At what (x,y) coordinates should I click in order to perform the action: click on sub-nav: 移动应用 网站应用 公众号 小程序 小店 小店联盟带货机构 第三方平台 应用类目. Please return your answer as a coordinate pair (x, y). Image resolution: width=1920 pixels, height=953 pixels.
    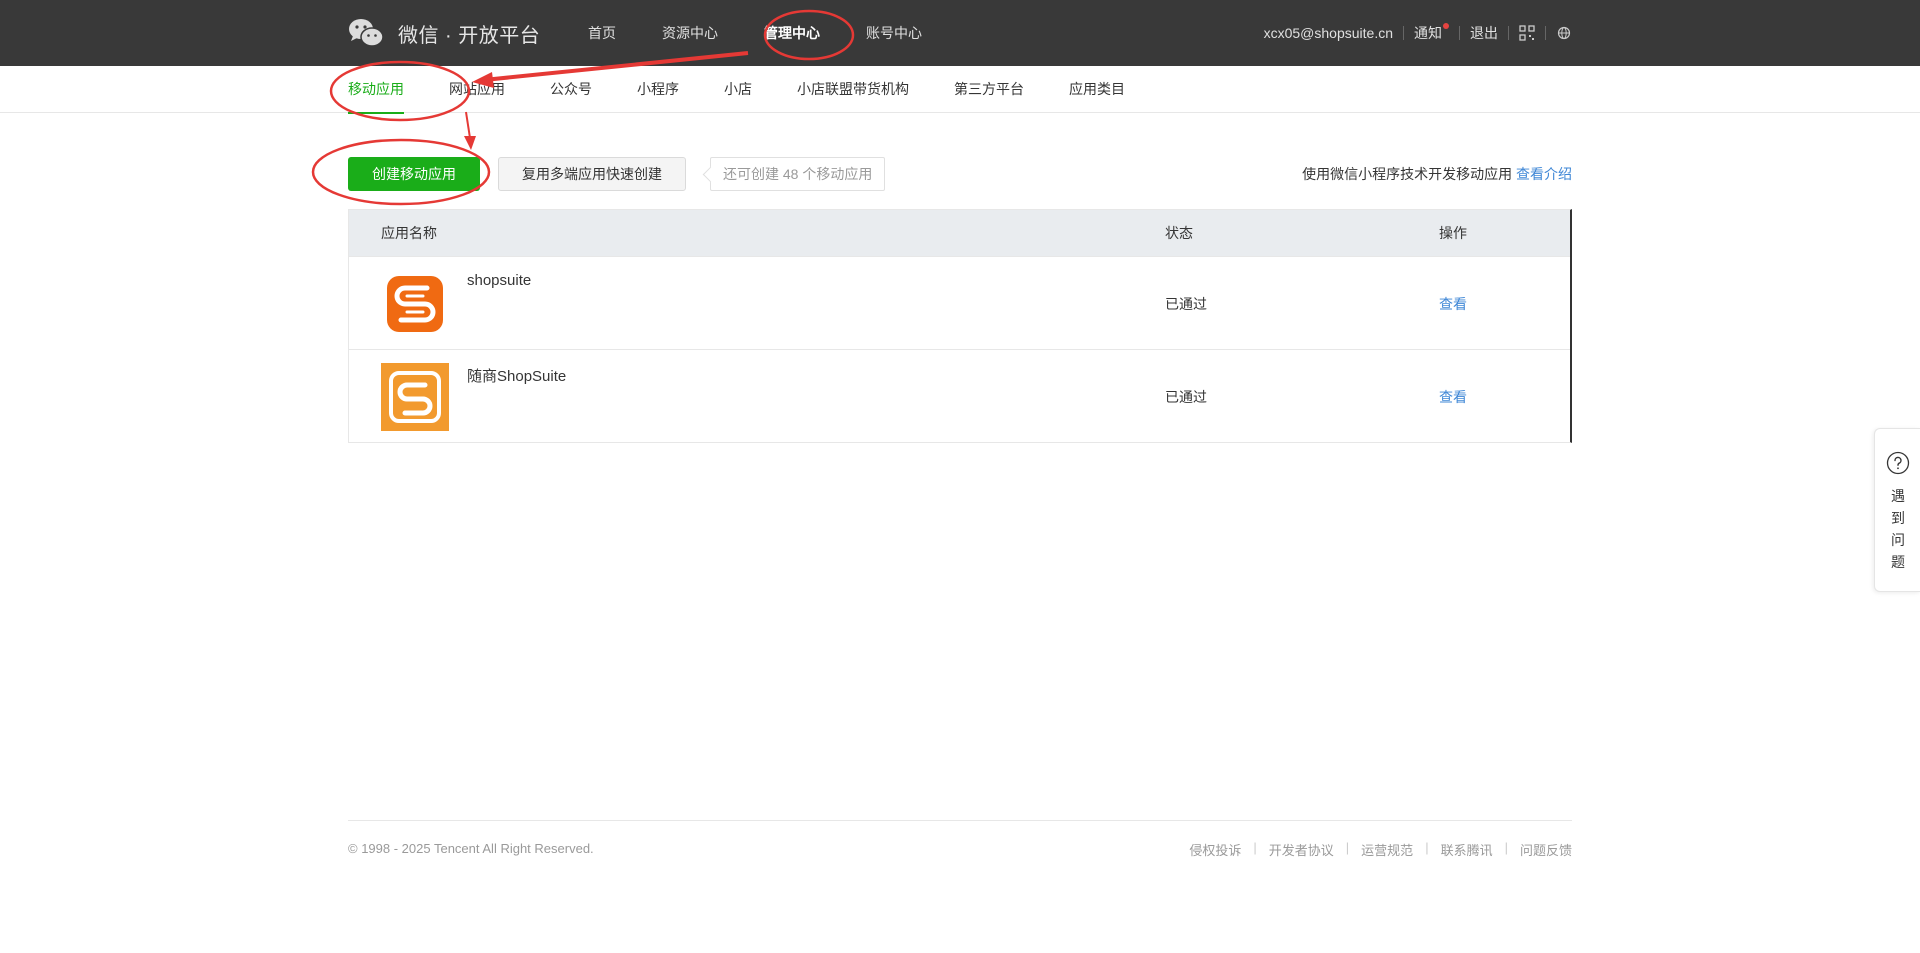
    Looking at the image, I should click on (960, 90).